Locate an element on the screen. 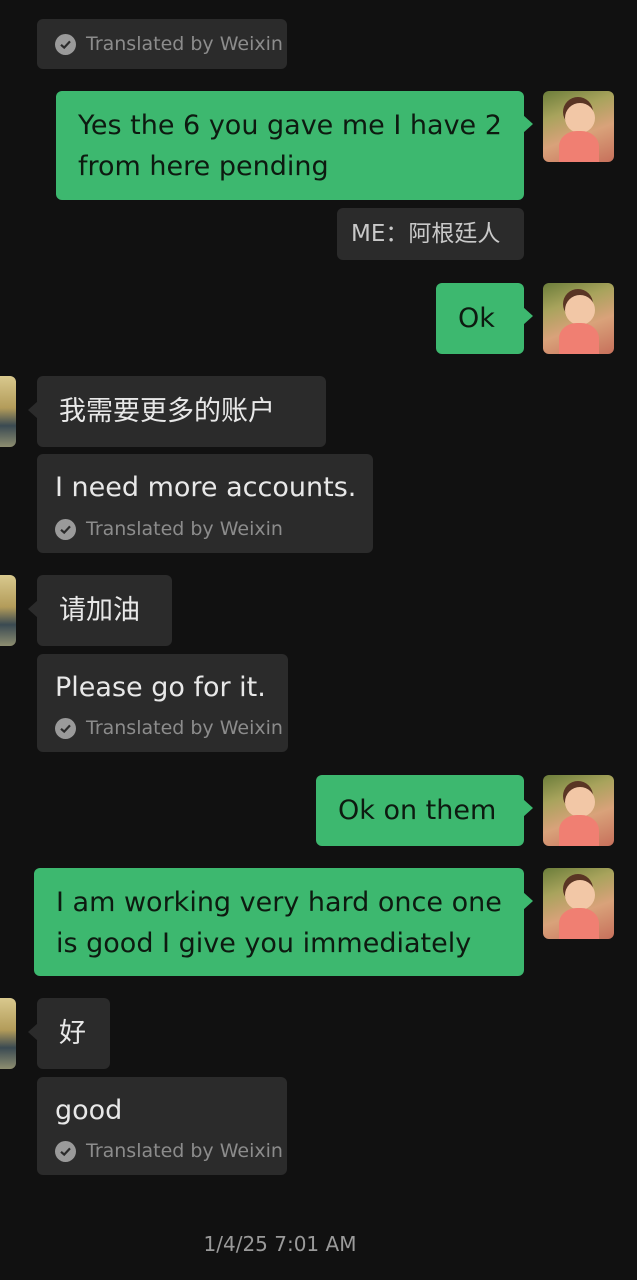 The image size is (637, 1280). translation-box: Please go for it. Translated by Weixin is located at coordinates (162, 703).